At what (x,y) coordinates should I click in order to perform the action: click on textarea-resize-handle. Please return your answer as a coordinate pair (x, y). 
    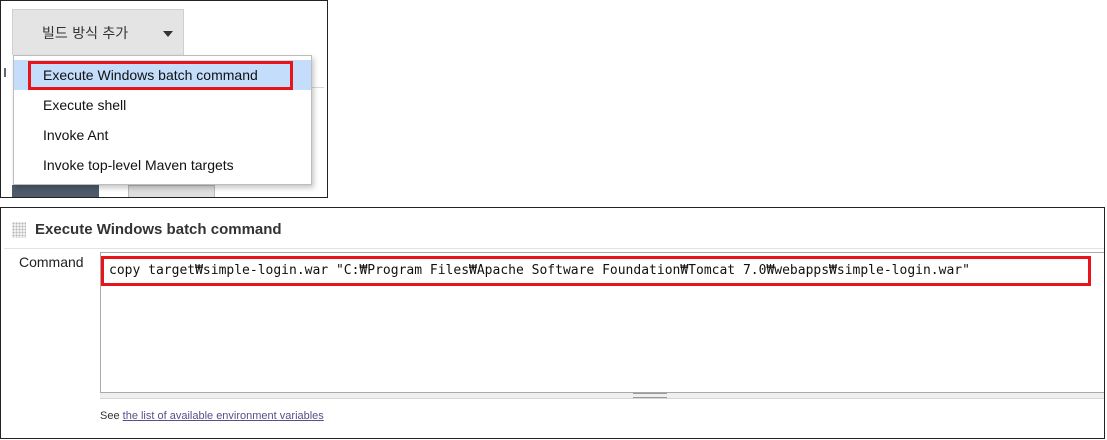
    Looking at the image, I should click on (602, 396).